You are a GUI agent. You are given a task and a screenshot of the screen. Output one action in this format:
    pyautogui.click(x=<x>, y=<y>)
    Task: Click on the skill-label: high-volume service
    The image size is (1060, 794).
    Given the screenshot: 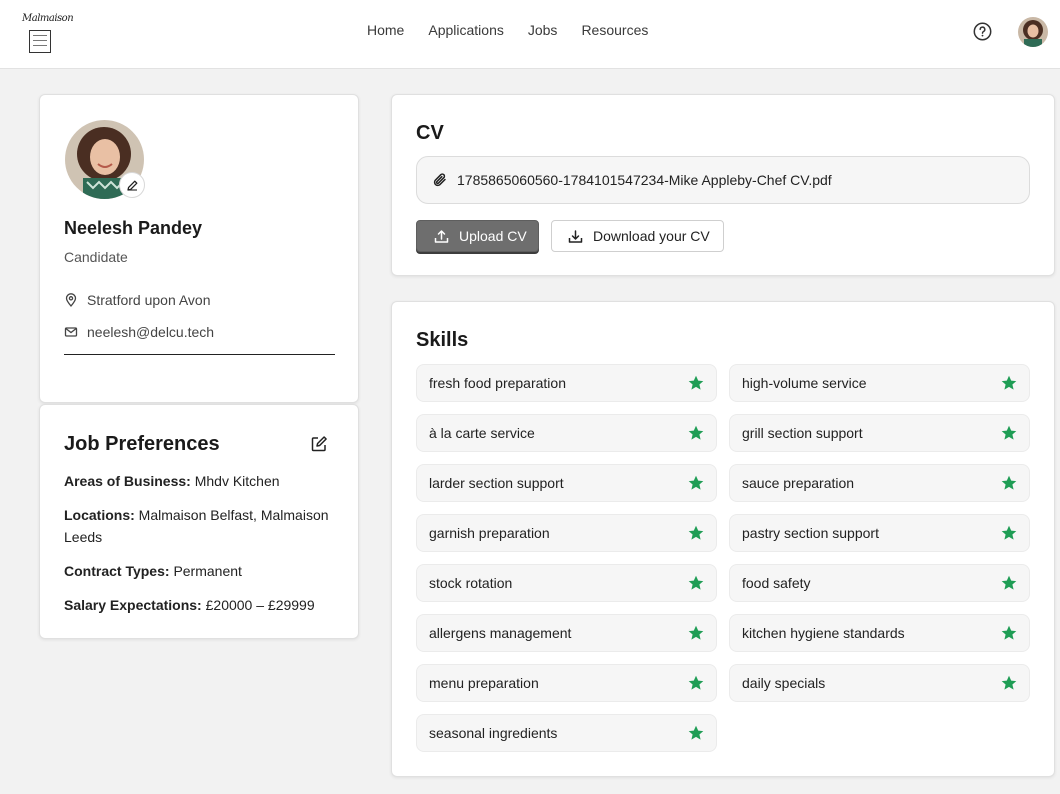 What is the action you would take?
    pyautogui.click(x=804, y=383)
    